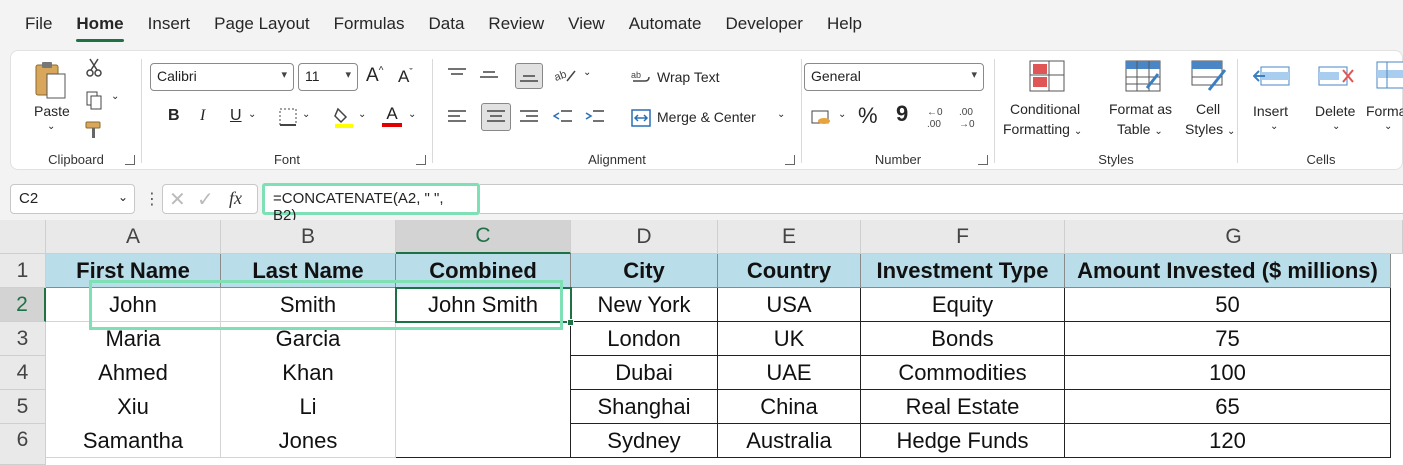 Image resolution: width=1403 pixels, height=465 pixels. What do you see at coordinates (844, 24) in the screenshot?
I see `tab-help: Help` at bounding box center [844, 24].